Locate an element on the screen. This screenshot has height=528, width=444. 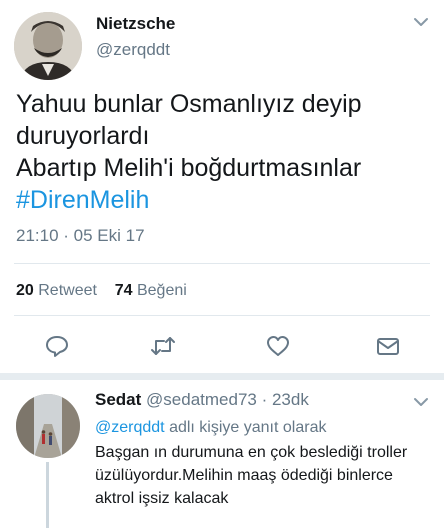
like-stat: 74 Beğeni is located at coordinates (151, 290).